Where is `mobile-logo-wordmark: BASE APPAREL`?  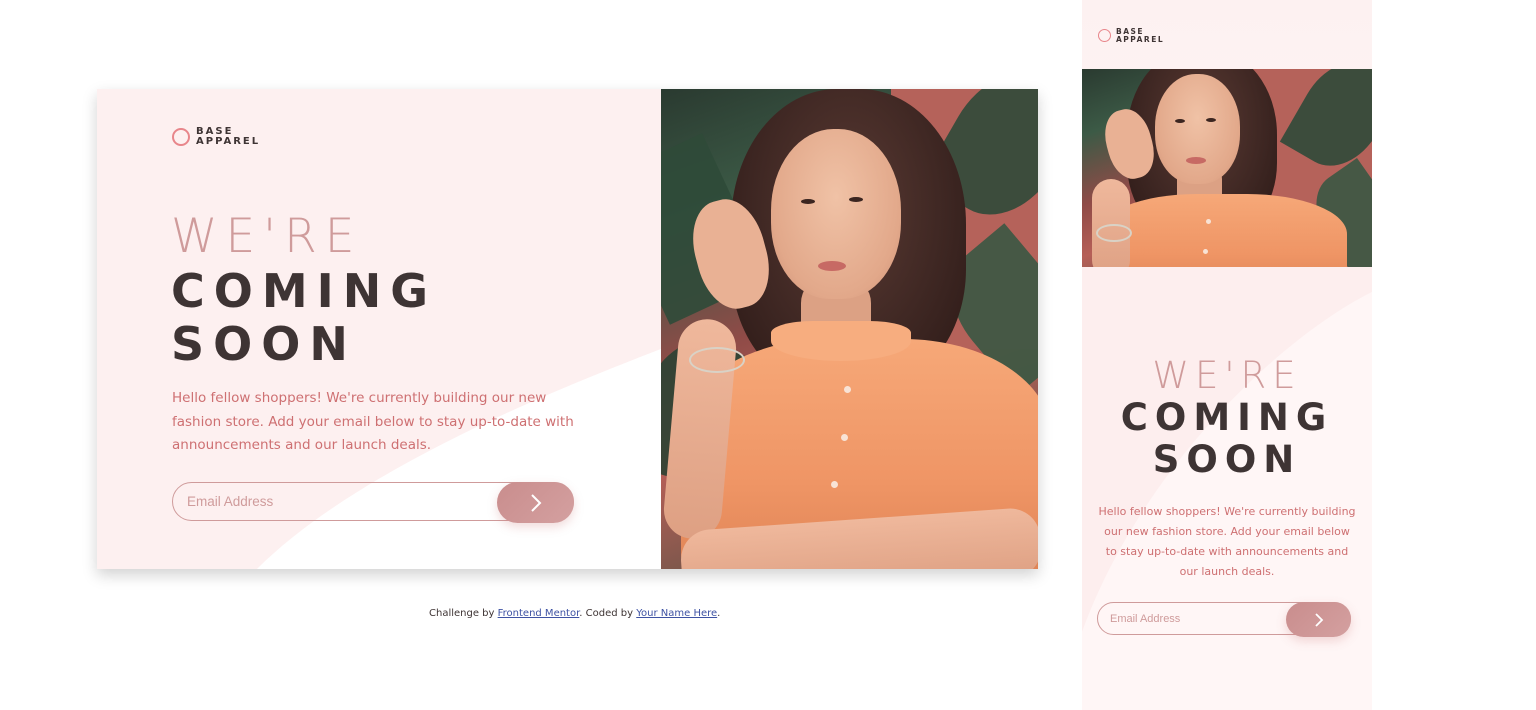 mobile-logo-wordmark: BASE APPAREL is located at coordinates (1140, 35).